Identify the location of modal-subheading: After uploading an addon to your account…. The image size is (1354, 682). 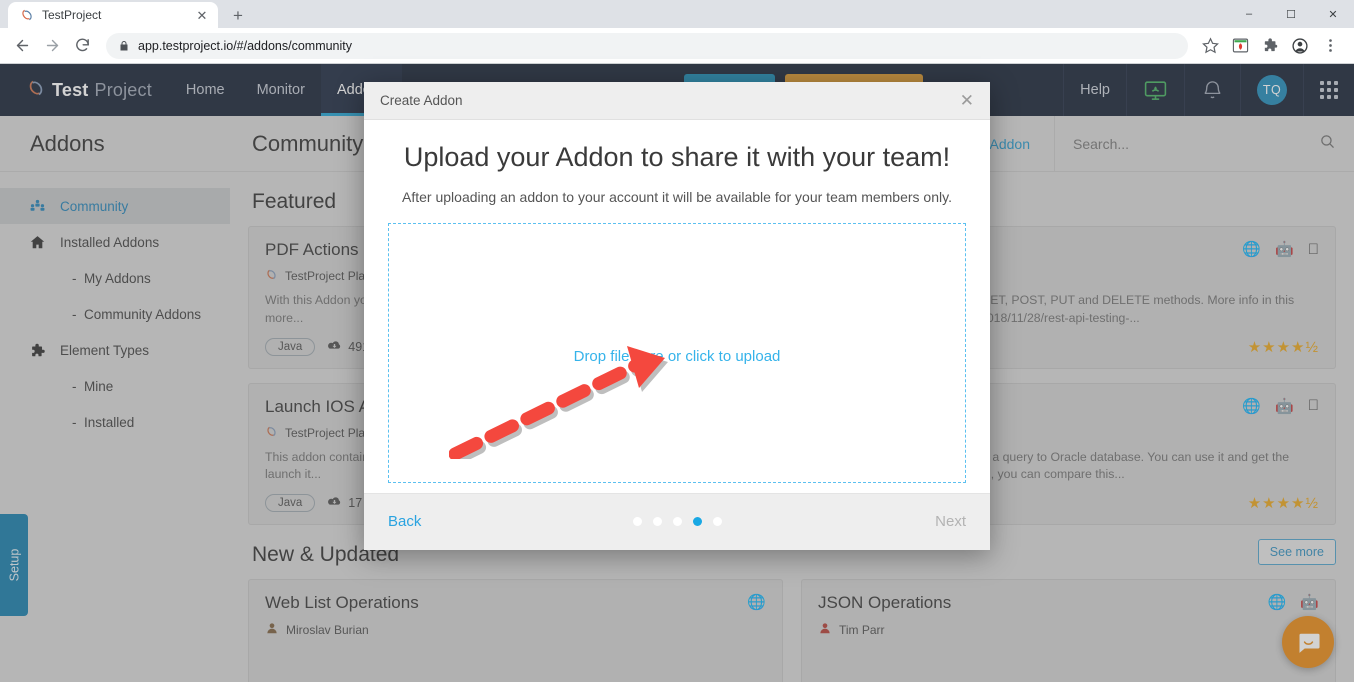
(677, 196).